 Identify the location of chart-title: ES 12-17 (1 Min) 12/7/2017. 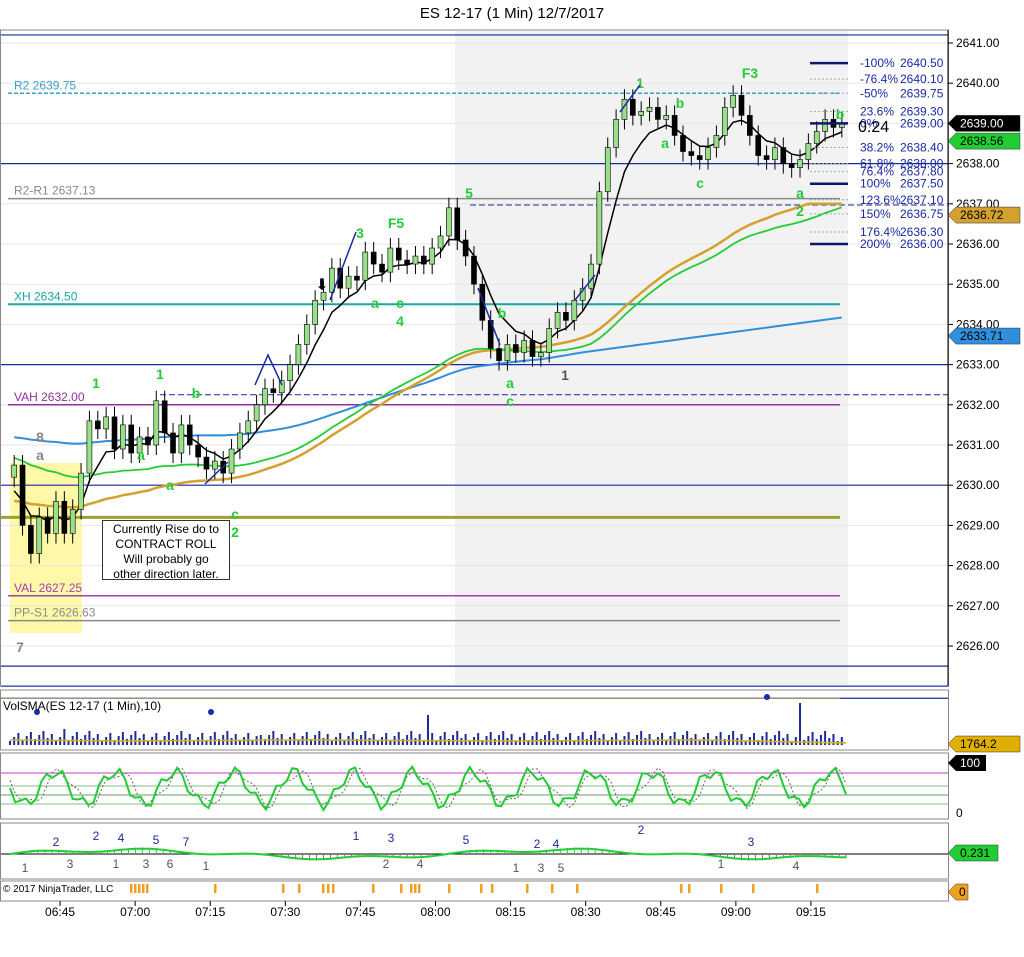
(512, 13).